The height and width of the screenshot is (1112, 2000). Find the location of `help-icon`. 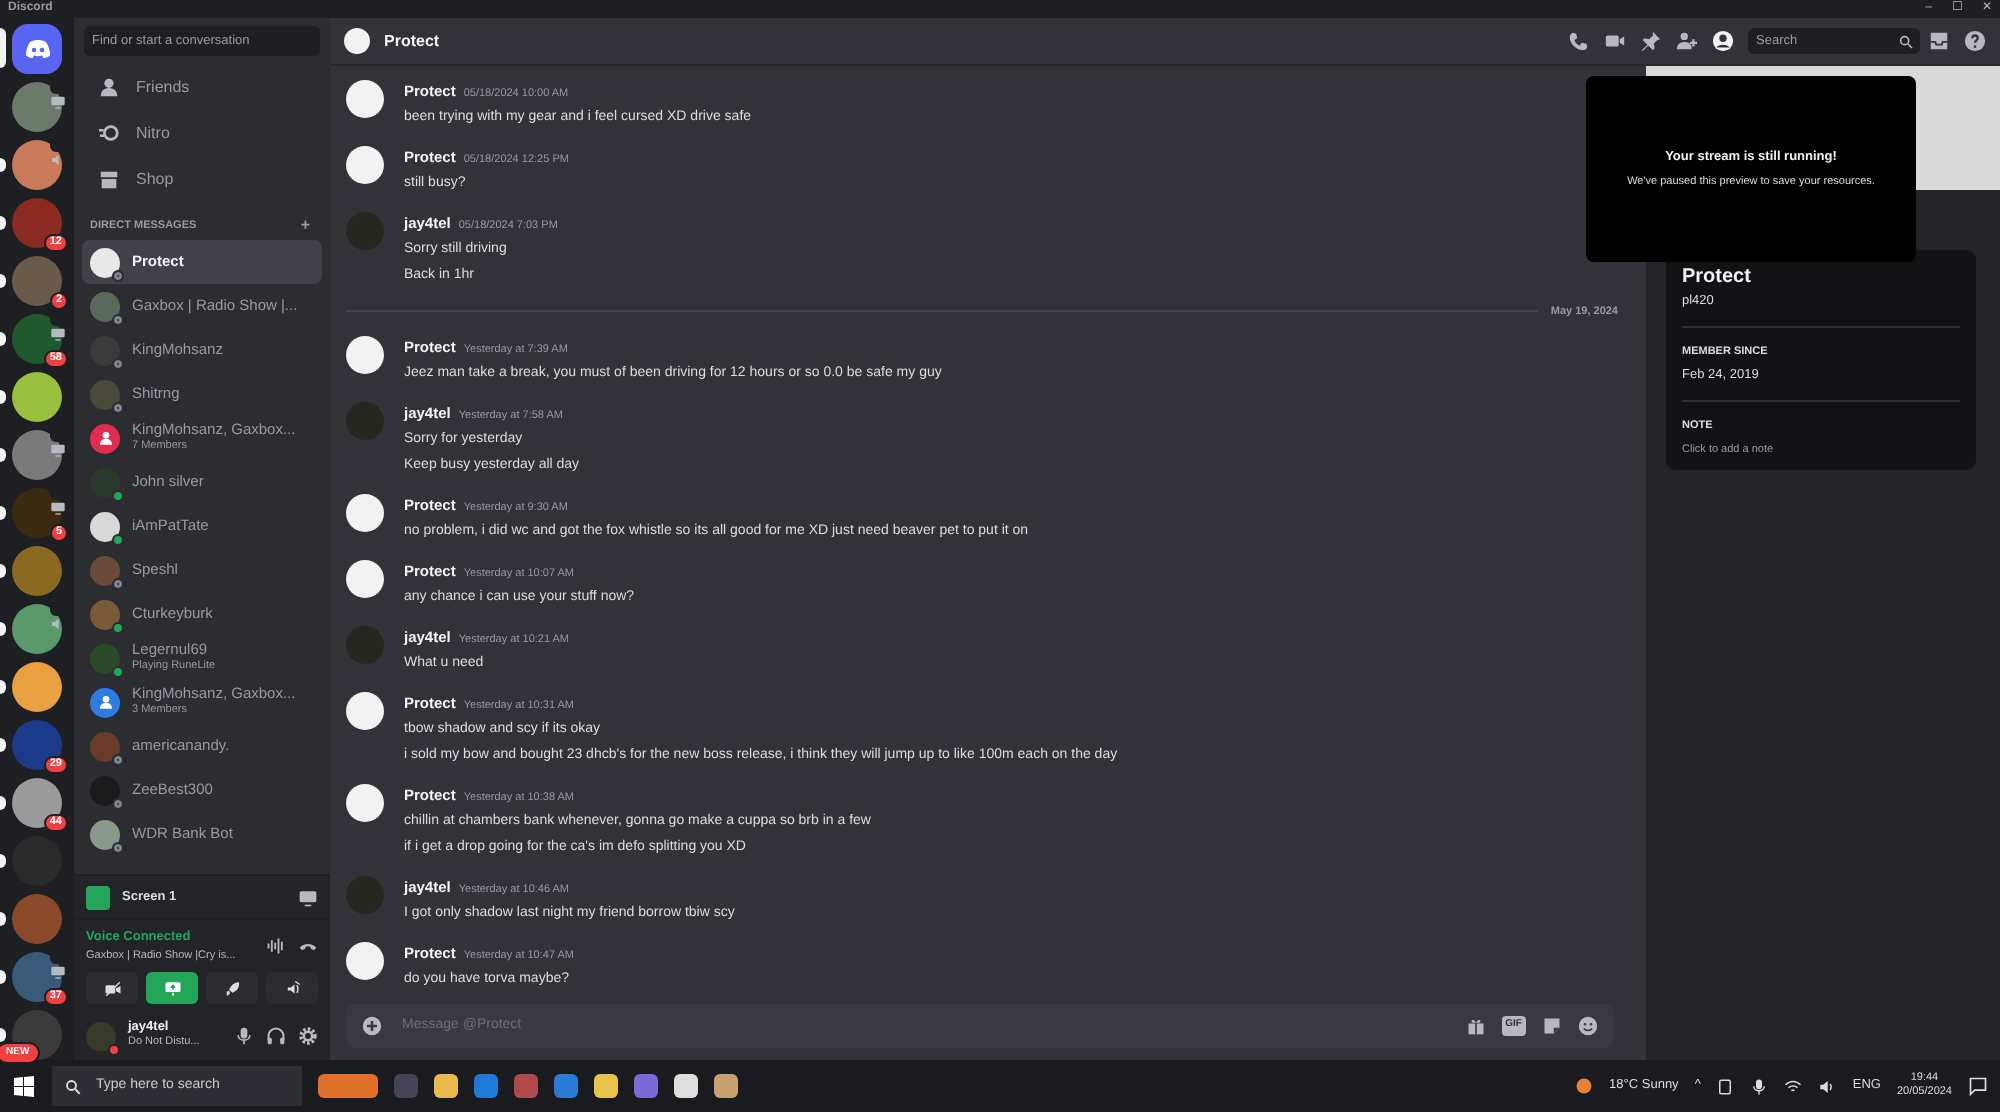

help-icon is located at coordinates (1975, 41).